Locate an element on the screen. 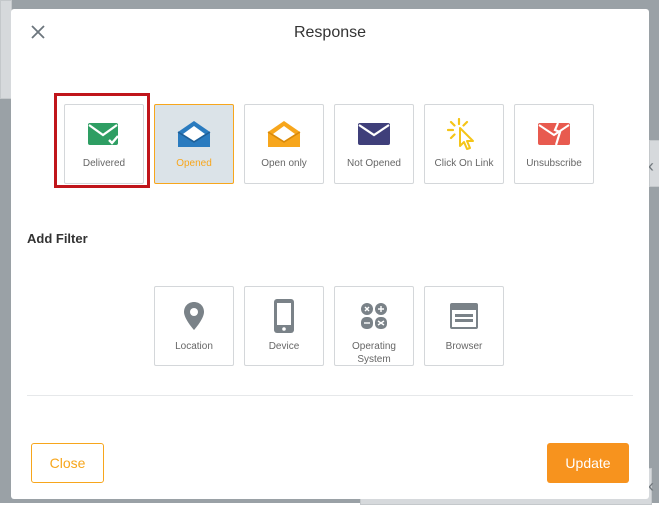 This screenshot has width=659, height=505. filter-label: Operating System is located at coordinates (374, 353).